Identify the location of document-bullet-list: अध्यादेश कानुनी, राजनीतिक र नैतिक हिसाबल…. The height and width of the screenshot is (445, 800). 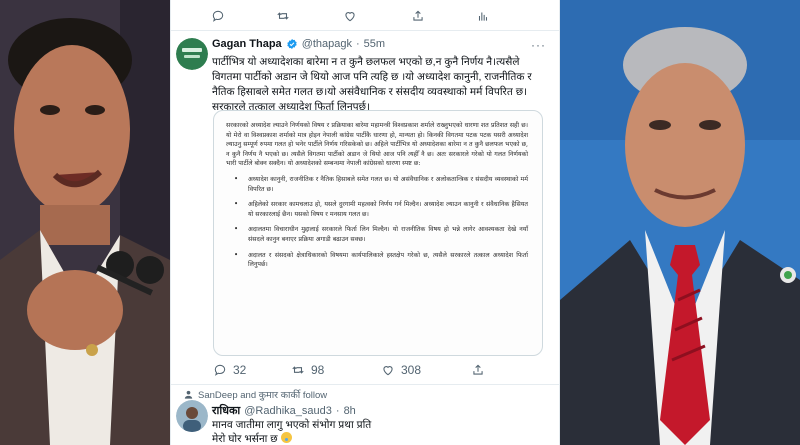
(377, 222).